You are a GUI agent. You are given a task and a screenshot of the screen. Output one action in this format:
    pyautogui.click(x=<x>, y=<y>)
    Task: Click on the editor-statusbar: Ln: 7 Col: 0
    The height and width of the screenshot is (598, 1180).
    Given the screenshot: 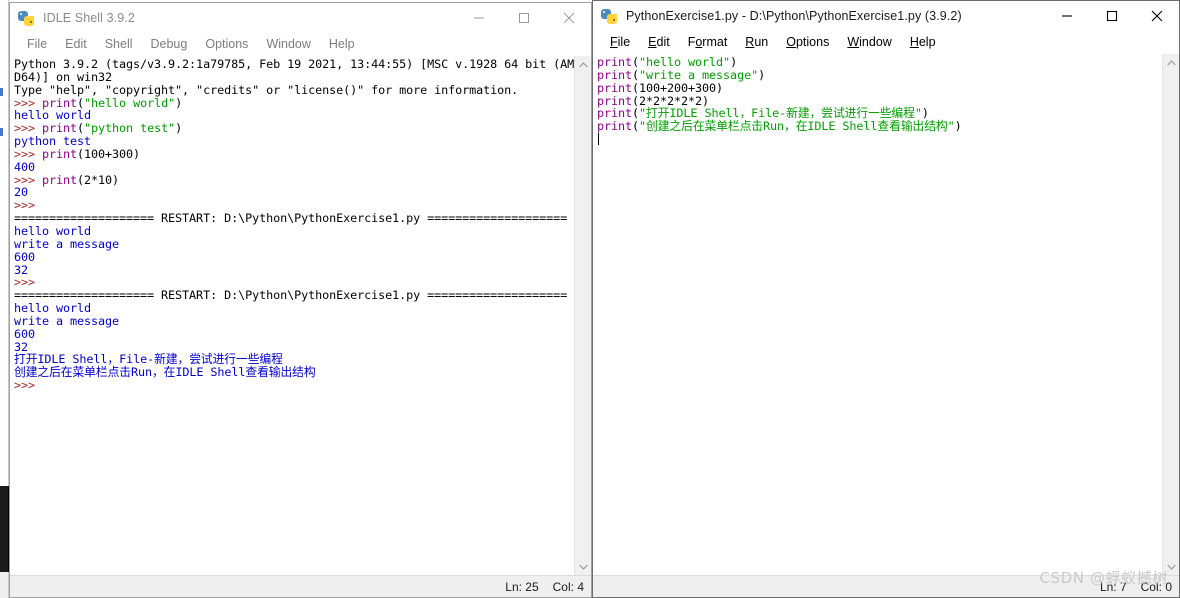 What is the action you would take?
    pyautogui.click(x=886, y=586)
    